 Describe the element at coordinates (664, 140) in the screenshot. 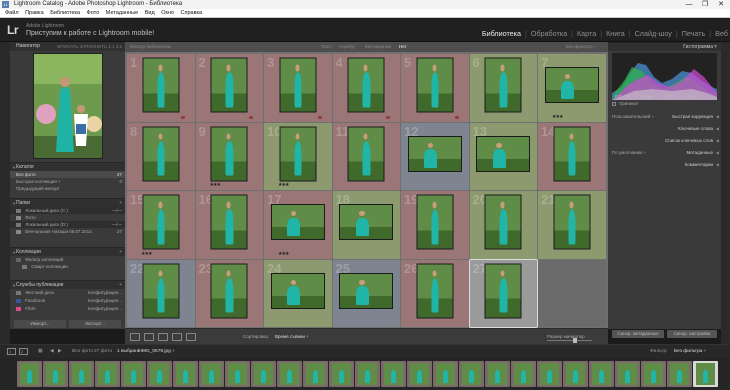

I see `keyword-list-header: Список ключевых слов ◀` at that location.